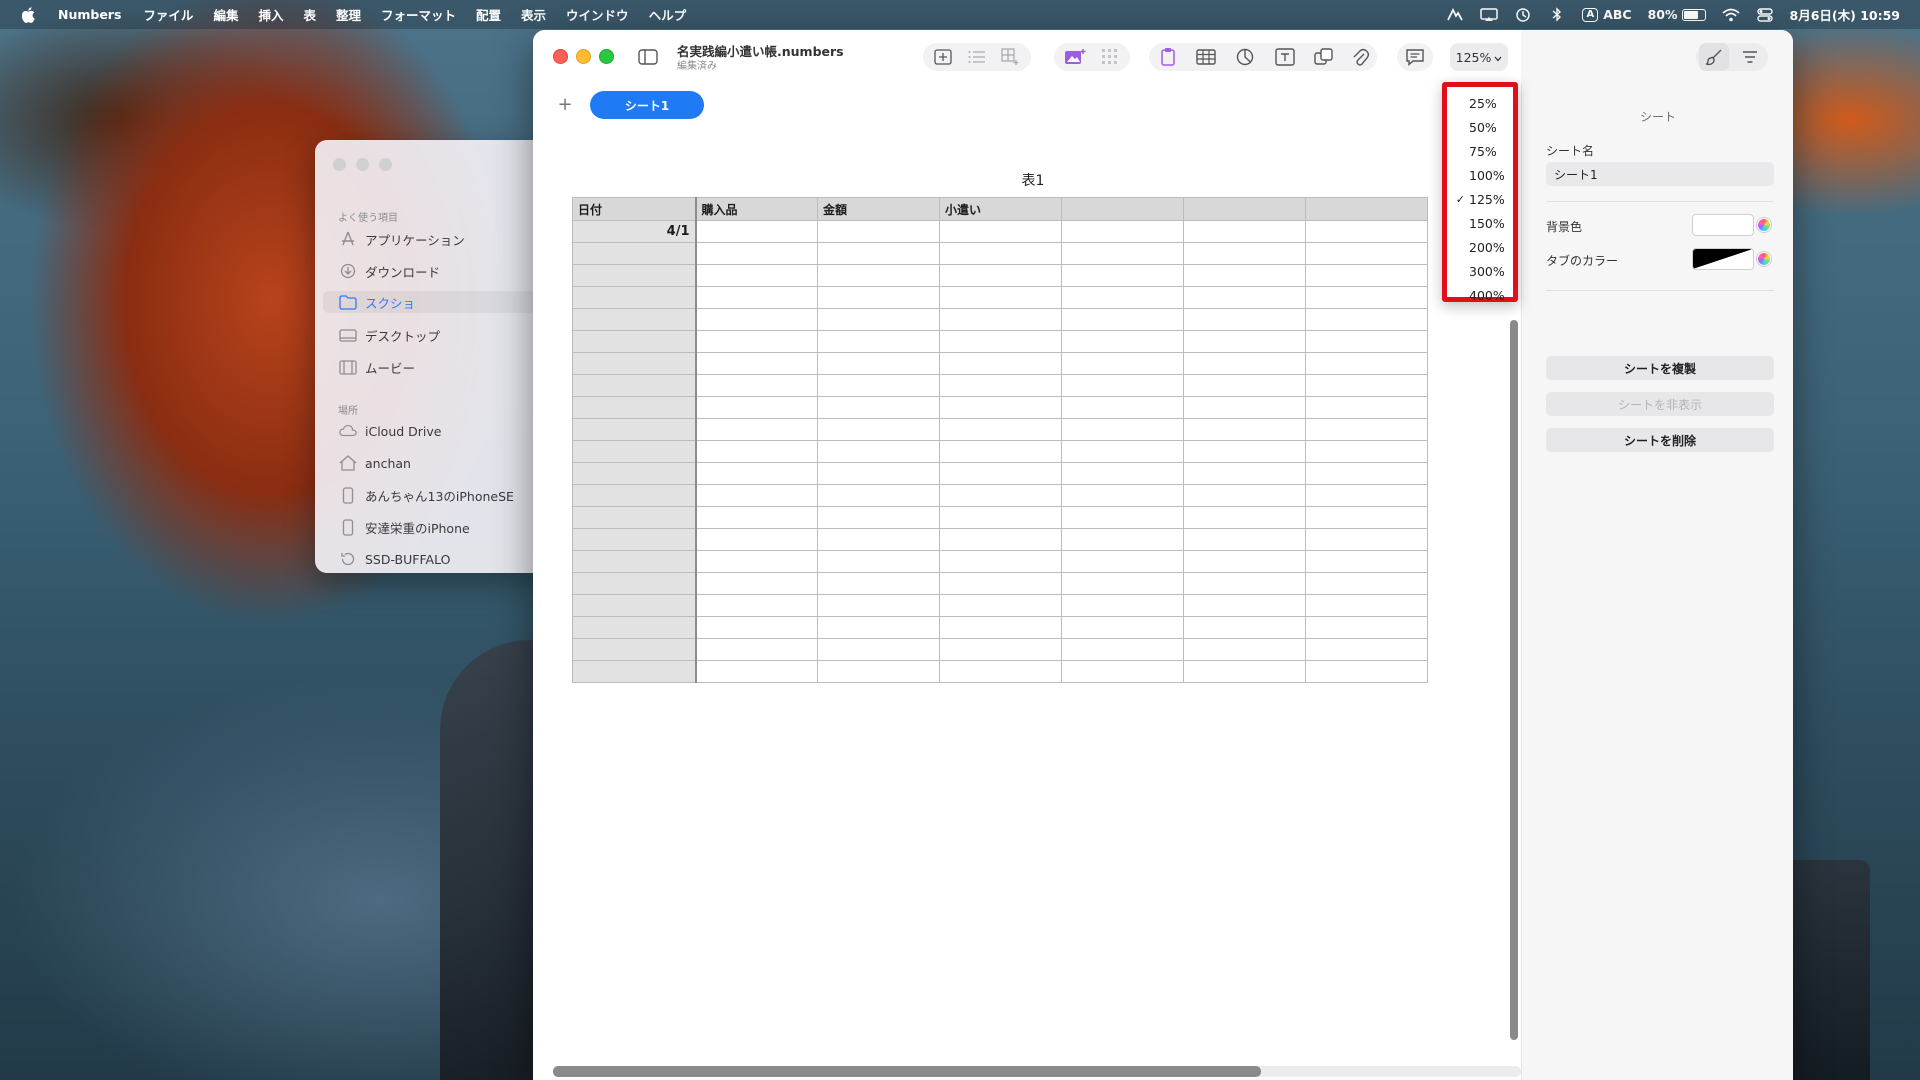 This screenshot has width=1920, height=1080. I want to click on sidebar-item-downloads: ダウンロード, so click(389, 271).